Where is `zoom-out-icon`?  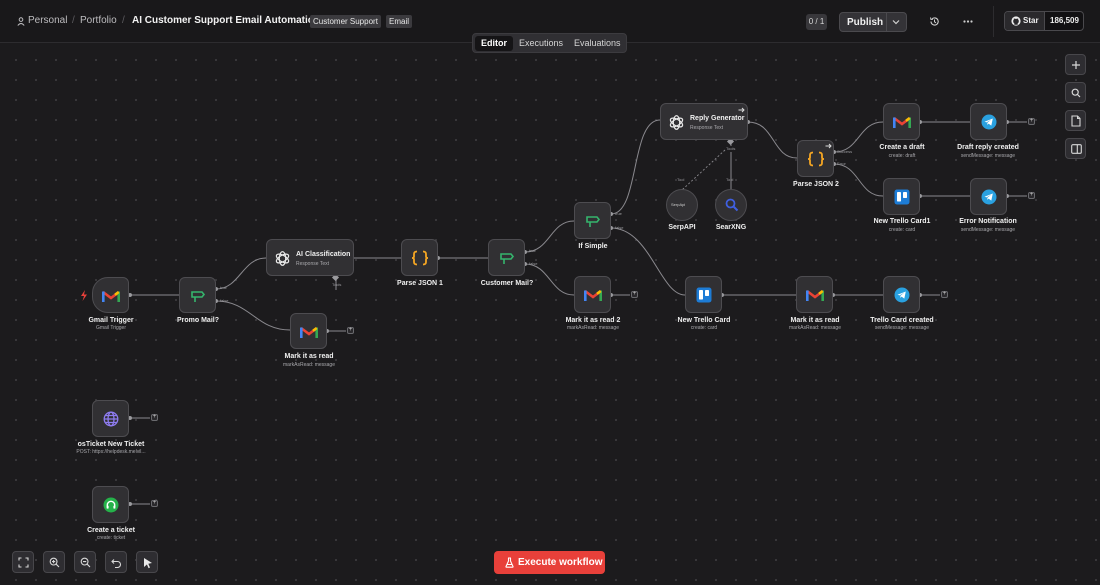
zoom-out-icon is located at coordinates (85, 562).